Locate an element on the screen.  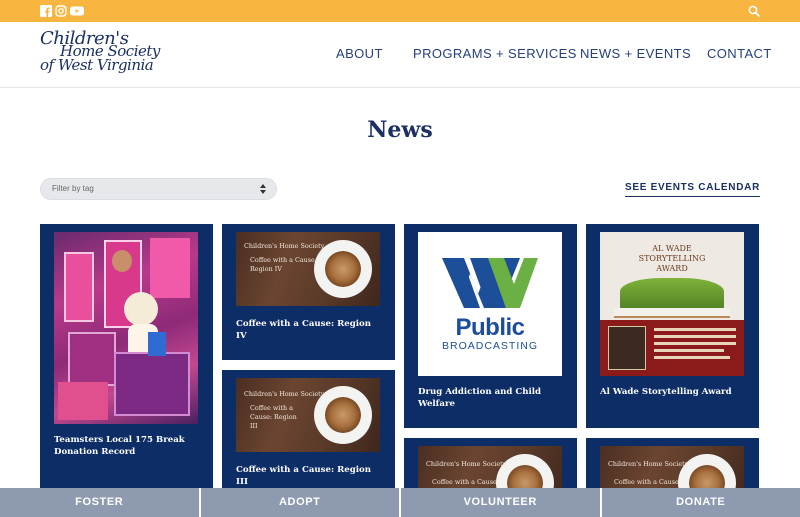
award-poster: AL WADE STORYTELLING AWARD is located at coordinates (672, 304).